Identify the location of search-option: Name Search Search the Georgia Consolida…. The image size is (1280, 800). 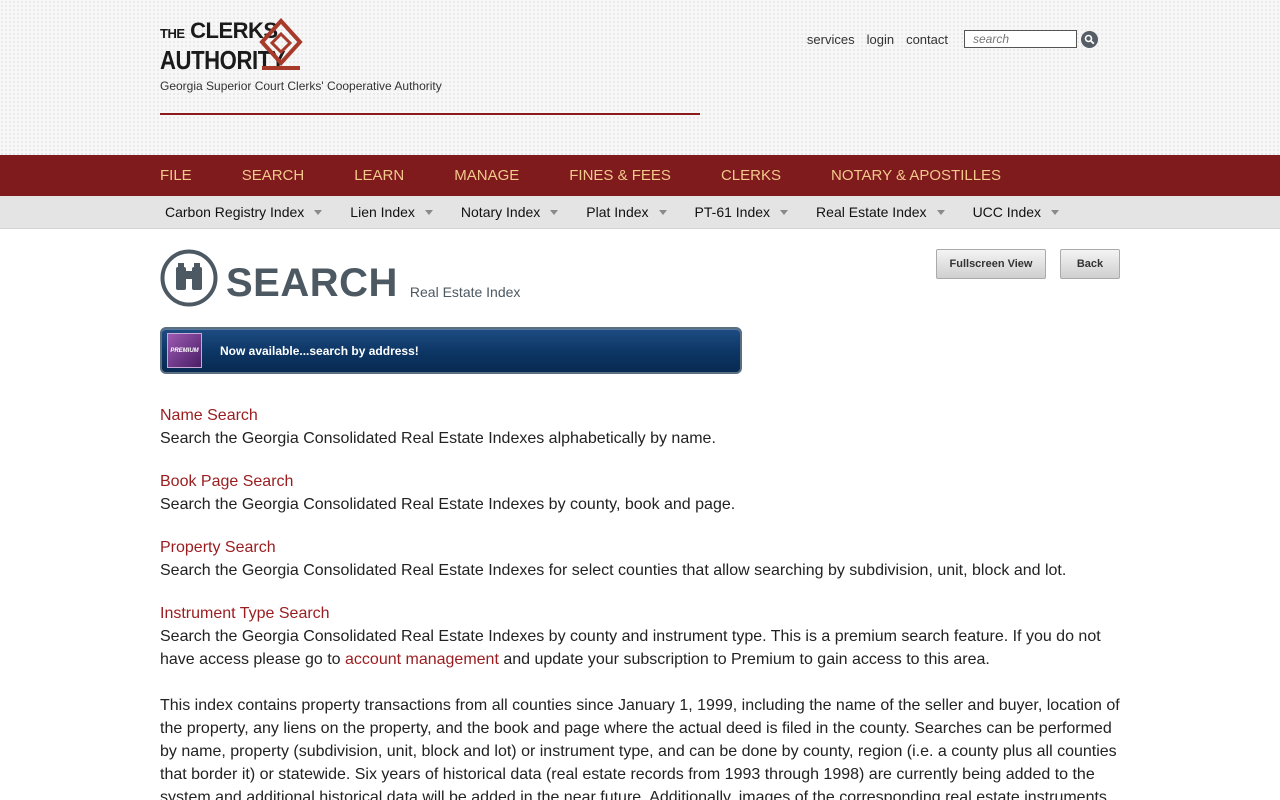
(641, 427).